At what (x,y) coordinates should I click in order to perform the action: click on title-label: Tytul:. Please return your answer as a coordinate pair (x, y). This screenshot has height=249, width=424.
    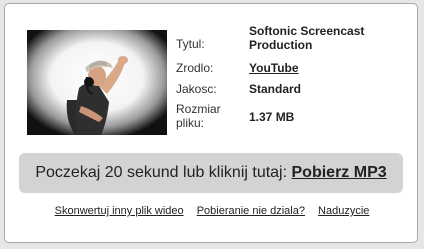
    Looking at the image, I should click on (190, 44).